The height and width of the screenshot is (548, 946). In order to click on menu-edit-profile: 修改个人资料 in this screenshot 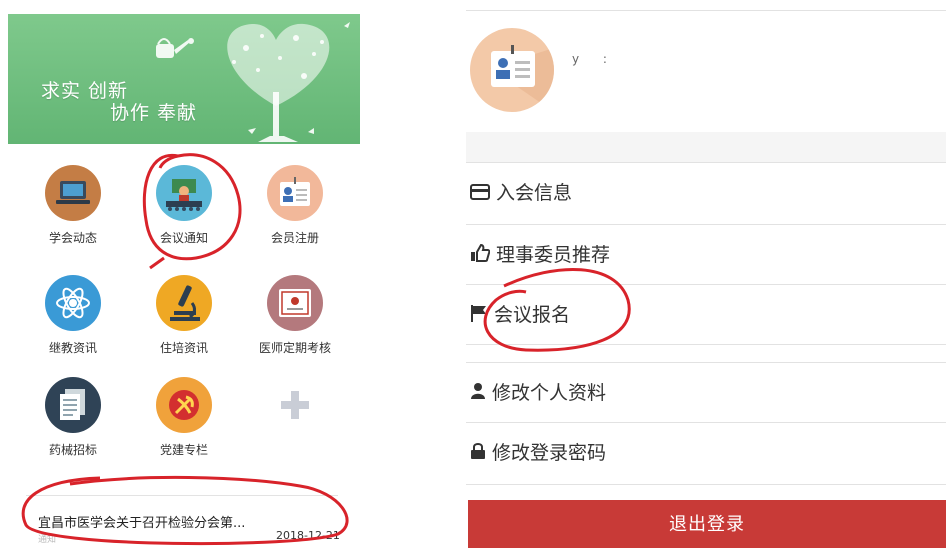, I will do `click(538, 393)`.